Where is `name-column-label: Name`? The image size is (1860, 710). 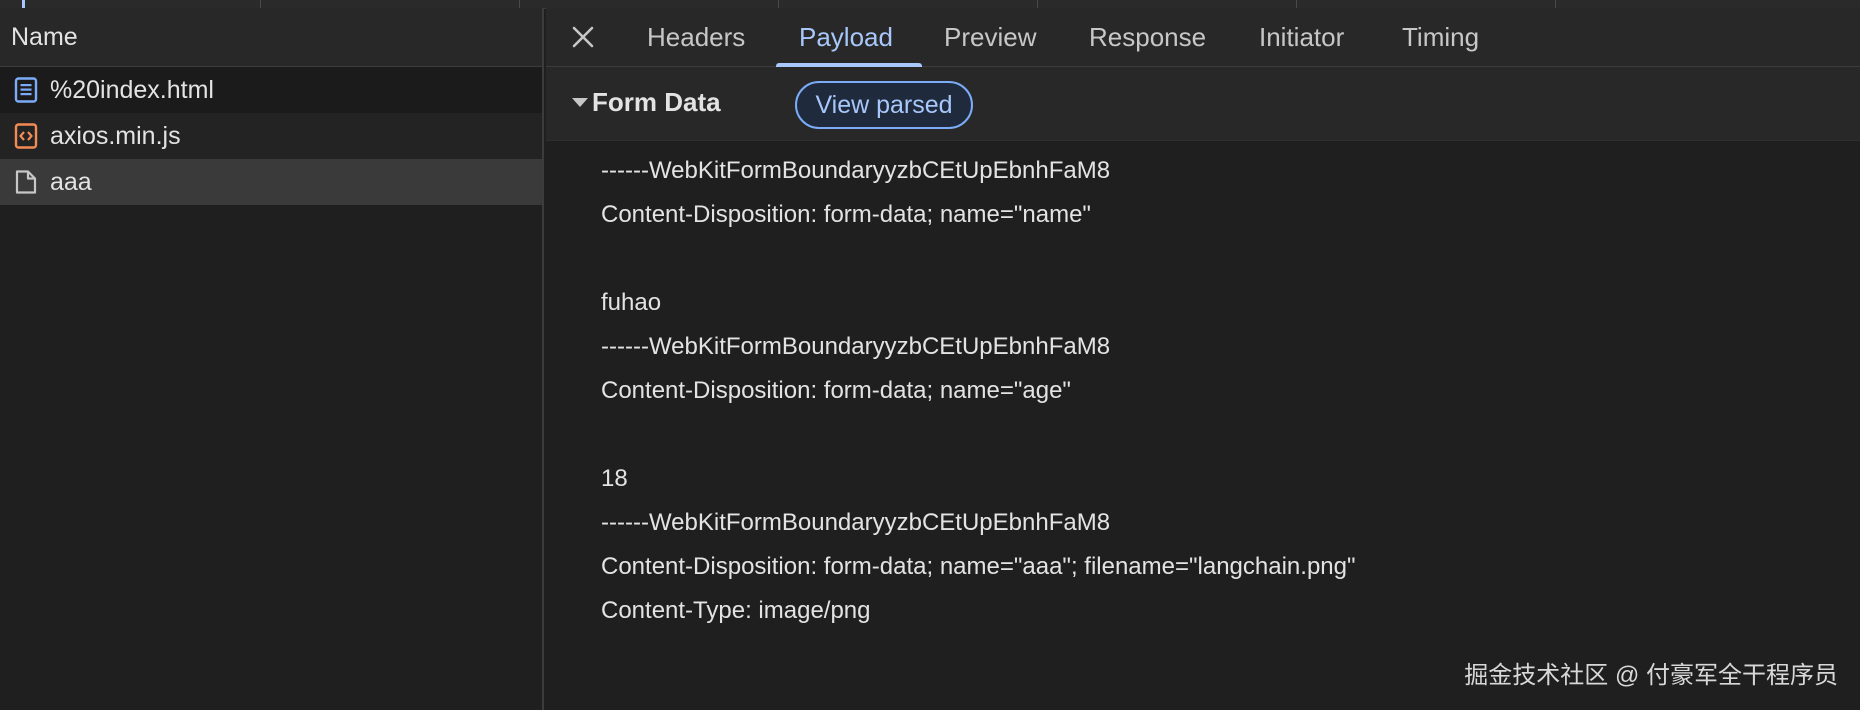
name-column-label: Name is located at coordinates (44, 36).